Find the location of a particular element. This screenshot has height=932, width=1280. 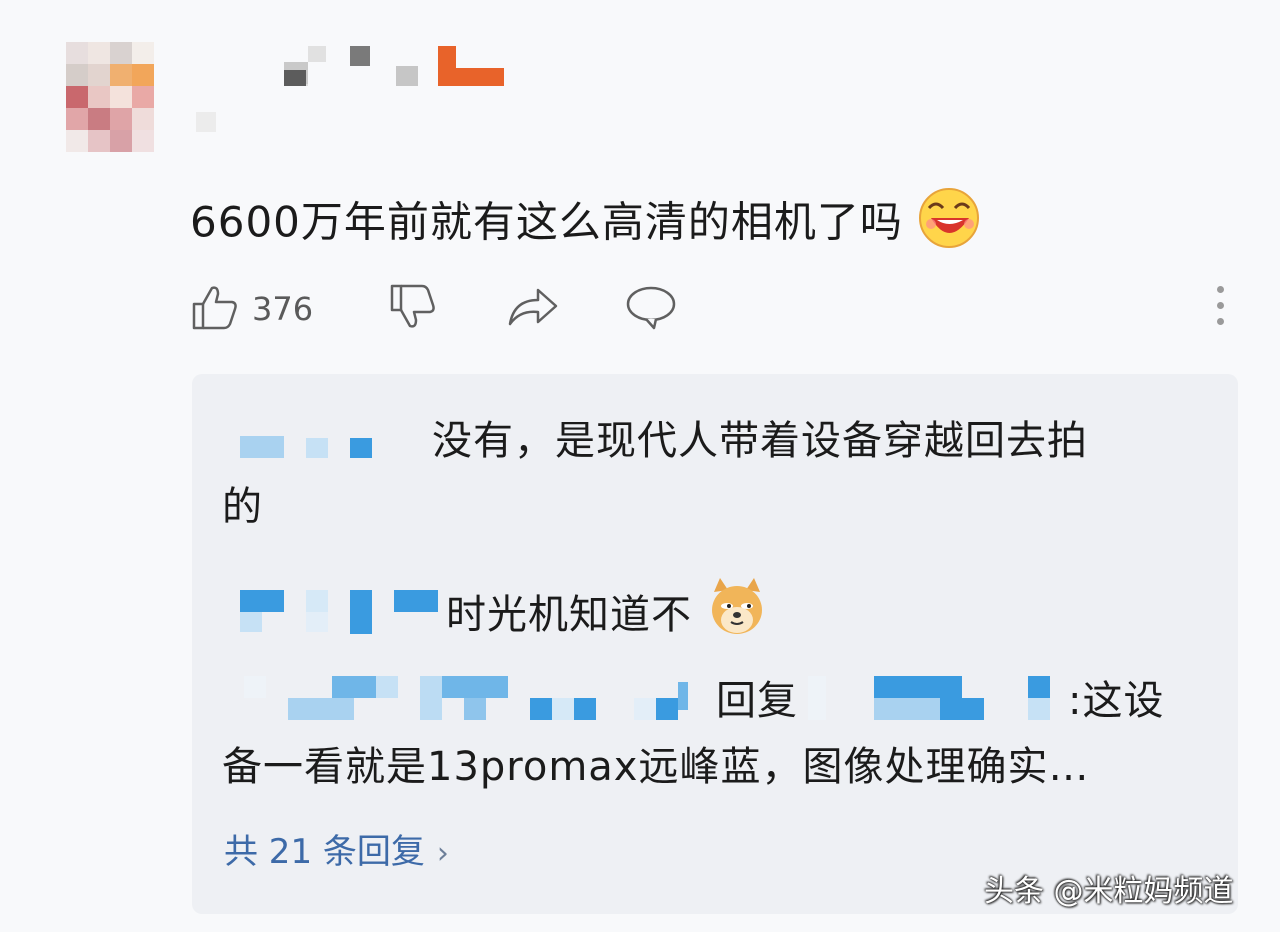

reply-text: :这设 is located at coordinates (1116, 701).